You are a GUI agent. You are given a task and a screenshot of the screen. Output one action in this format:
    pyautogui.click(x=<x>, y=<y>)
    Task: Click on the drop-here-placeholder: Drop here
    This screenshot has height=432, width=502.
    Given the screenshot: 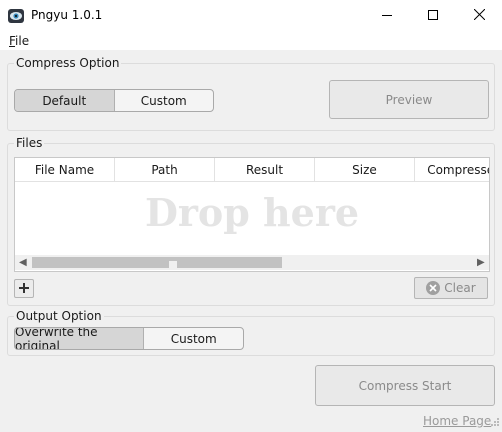 What is the action you would take?
    pyautogui.click(x=252, y=212)
    